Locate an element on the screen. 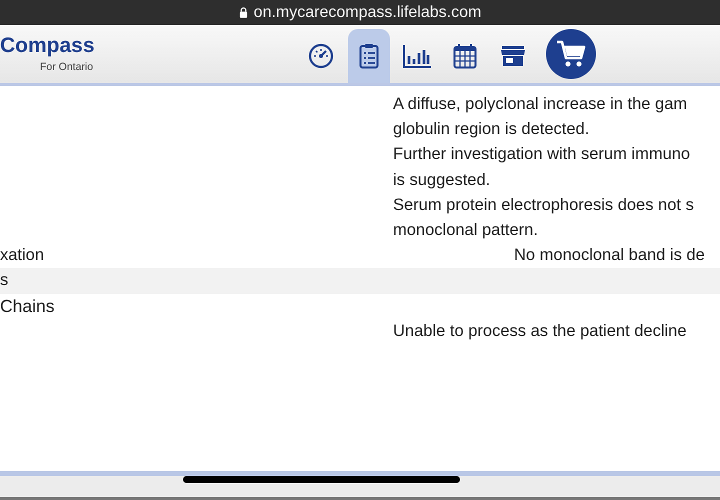 The width and height of the screenshot is (720, 500). url-text: on.mycarecompass.lifelabs.com is located at coordinates (368, 13).